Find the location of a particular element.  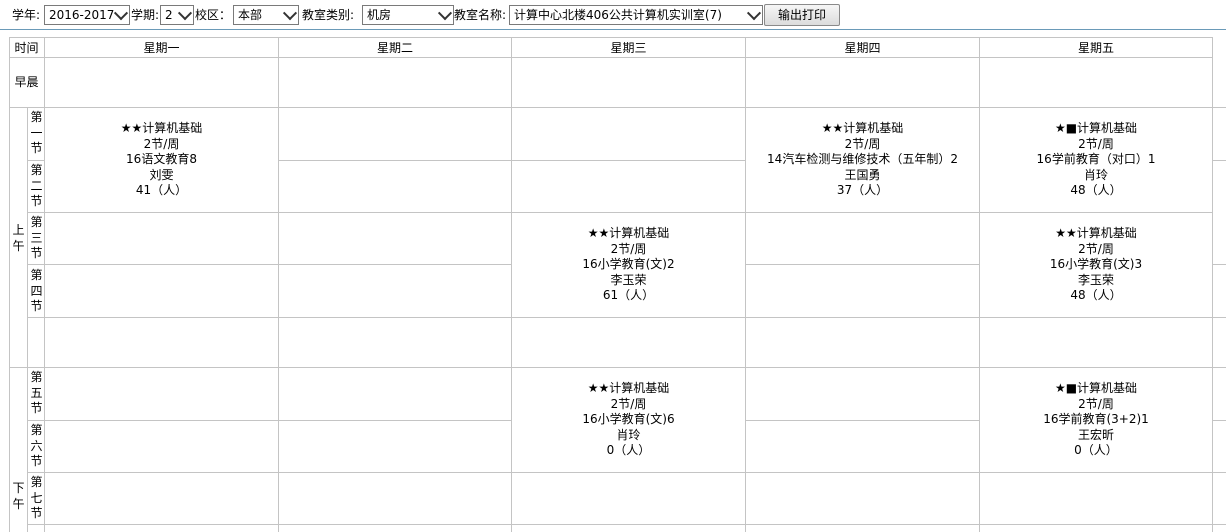

header-time: 时间 is located at coordinates (26, 48).